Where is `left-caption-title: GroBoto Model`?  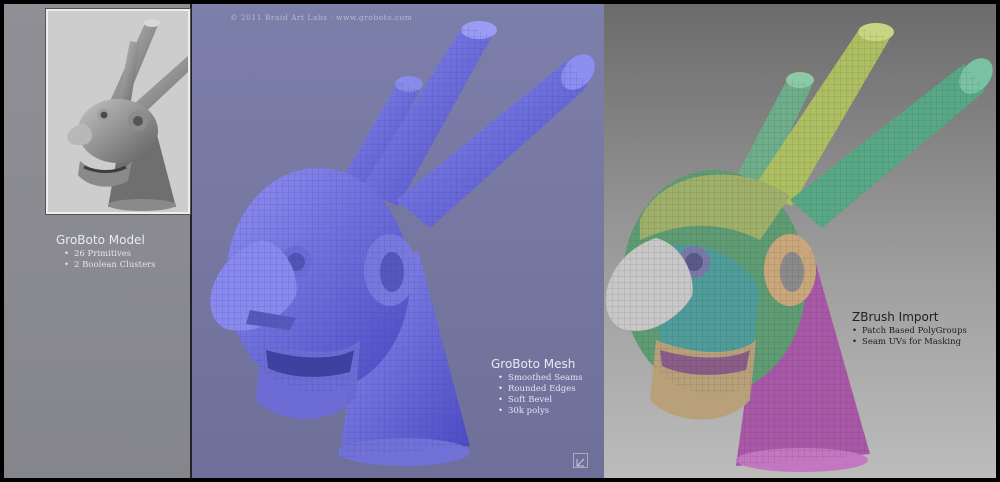
left-caption-title: GroBoto Model is located at coordinates (100, 240).